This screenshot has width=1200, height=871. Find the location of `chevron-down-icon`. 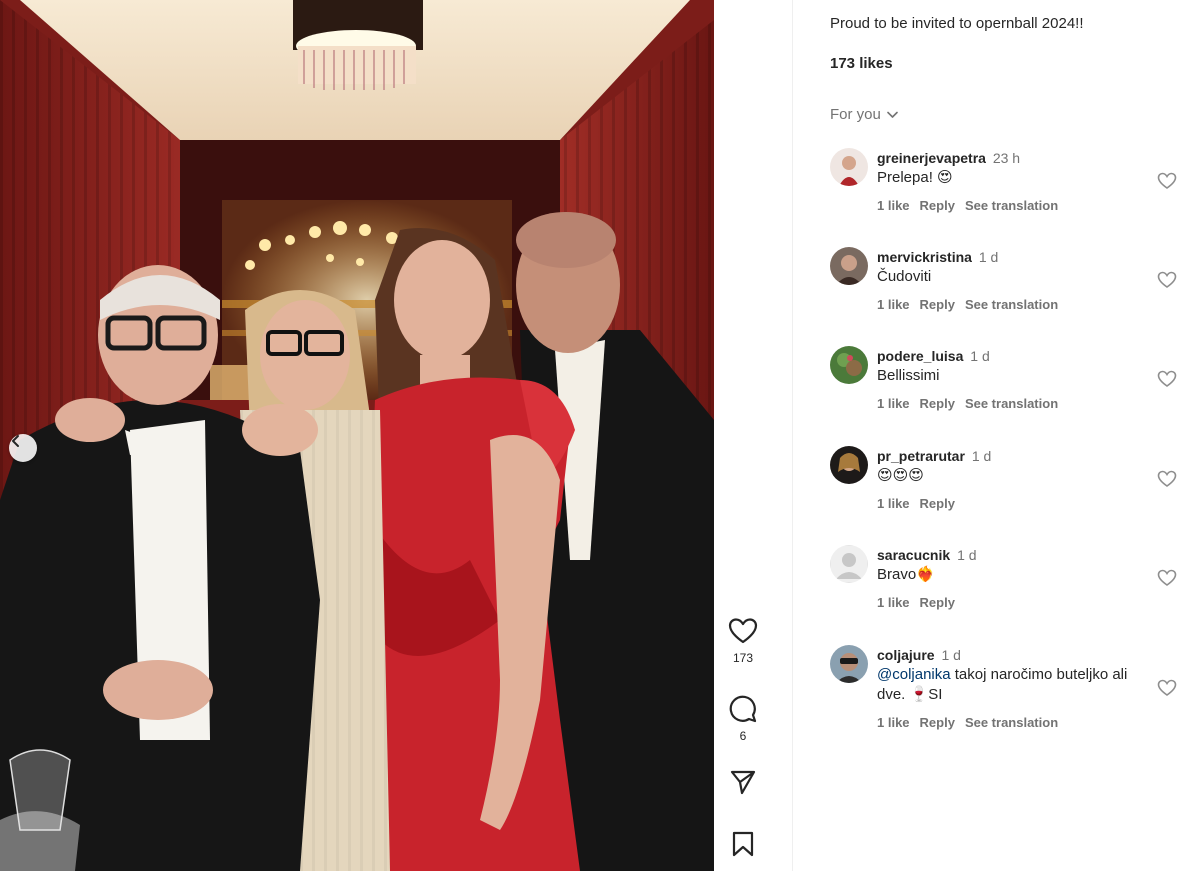

chevron-down-icon is located at coordinates (892, 114).